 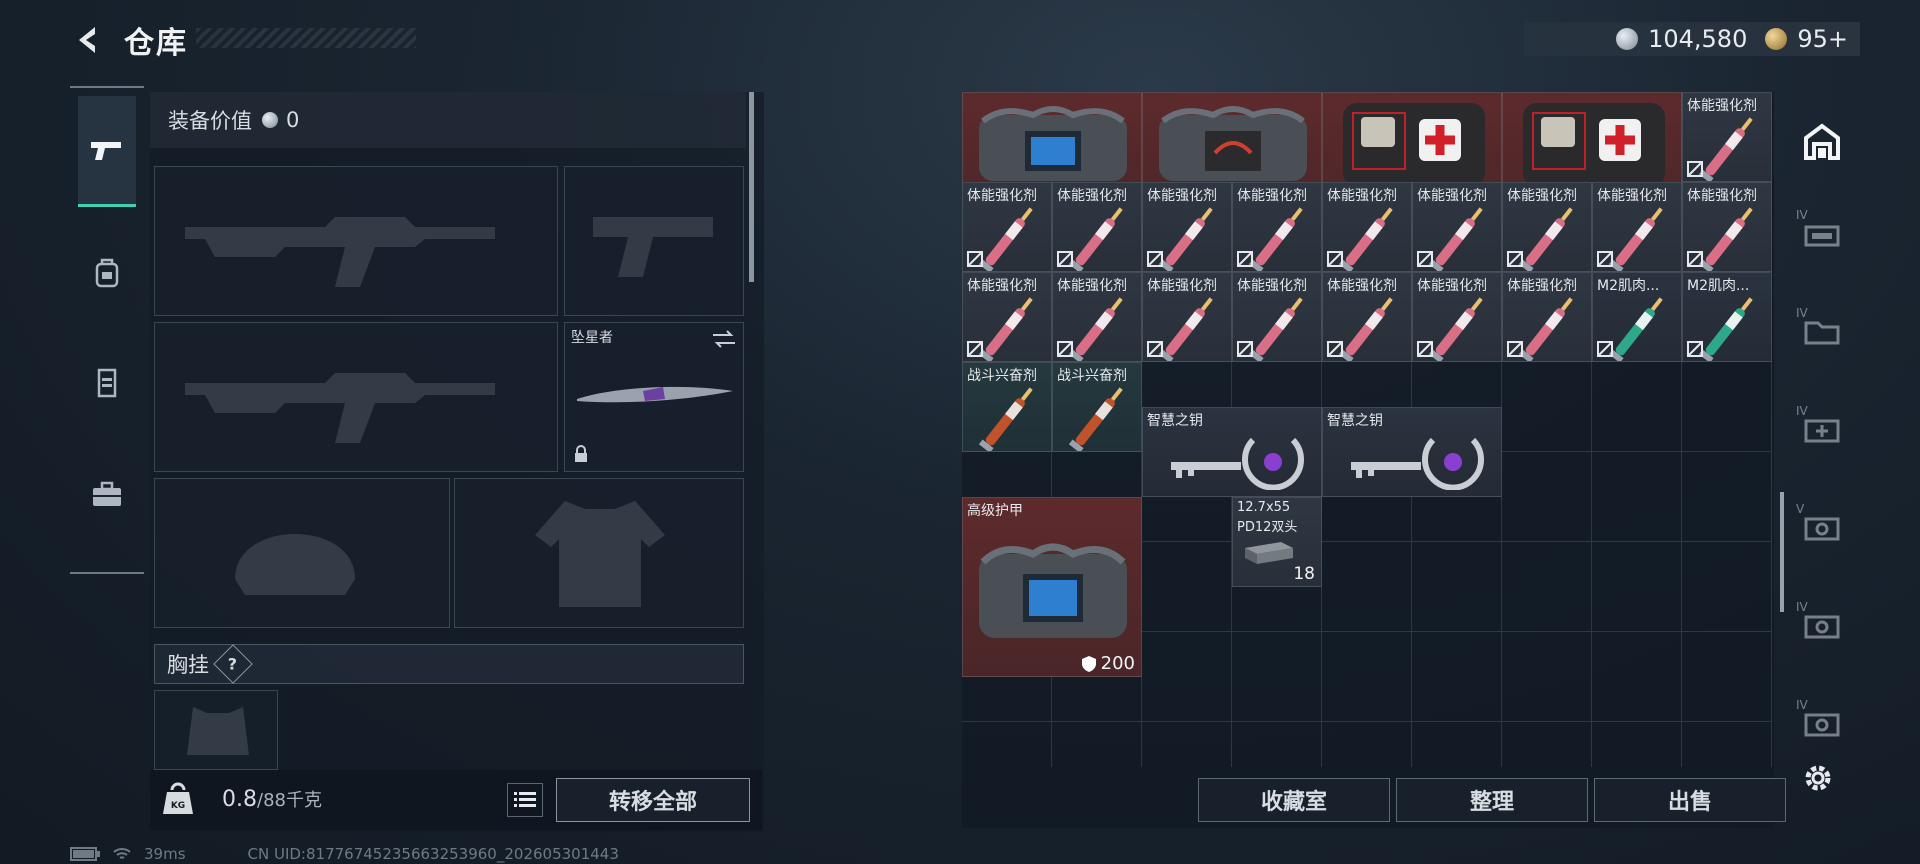 What do you see at coordinates (1233, 143) in the screenshot?
I see `armor-bag-icon` at bounding box center [1233, 143].